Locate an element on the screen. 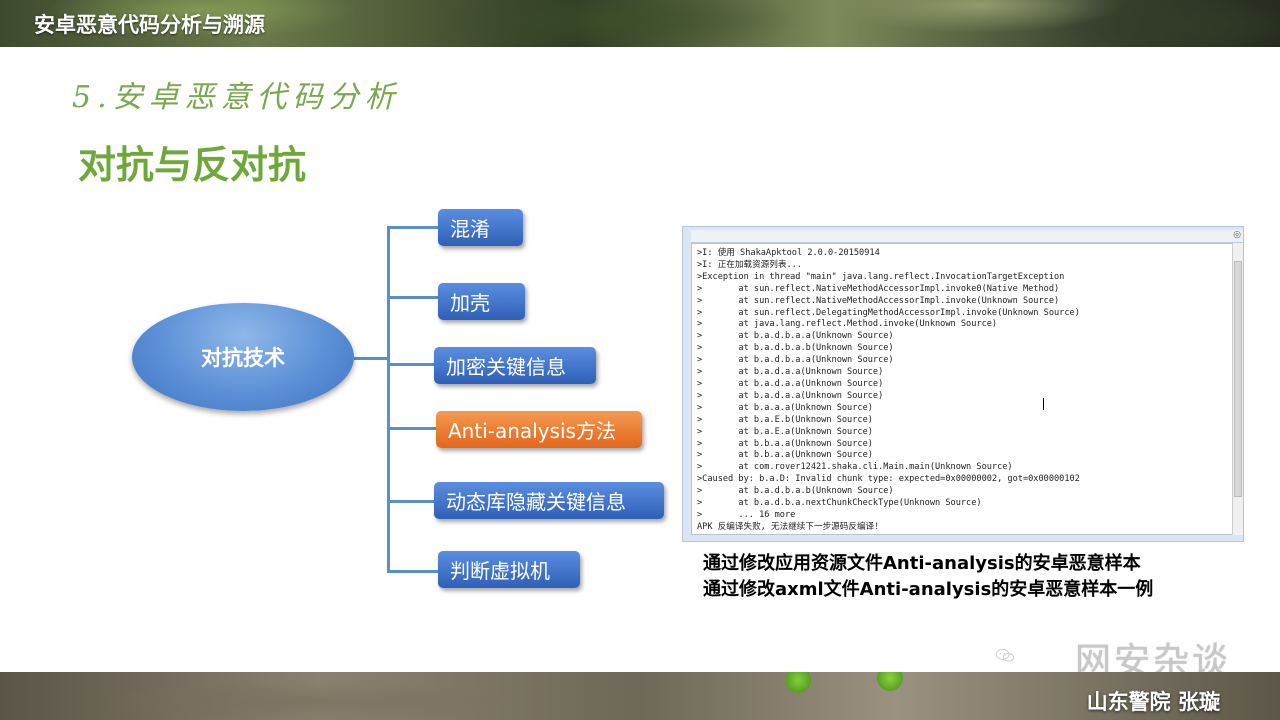 The image size is (1280, 720). console-line: > at b.a.a.a(Unknown Source) is located at coordinates (785, 407).